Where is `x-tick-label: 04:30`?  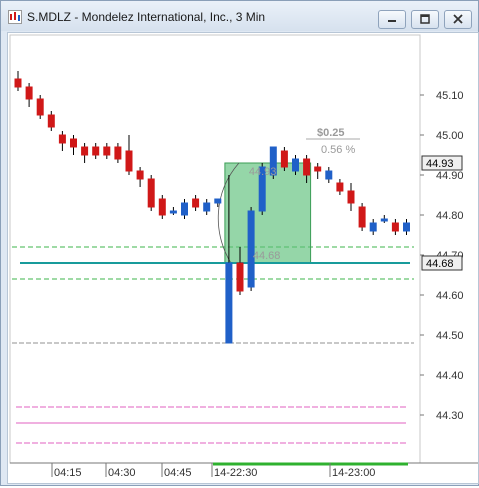
x-tick-label: 04:30 is located at coordinates (122, 473).